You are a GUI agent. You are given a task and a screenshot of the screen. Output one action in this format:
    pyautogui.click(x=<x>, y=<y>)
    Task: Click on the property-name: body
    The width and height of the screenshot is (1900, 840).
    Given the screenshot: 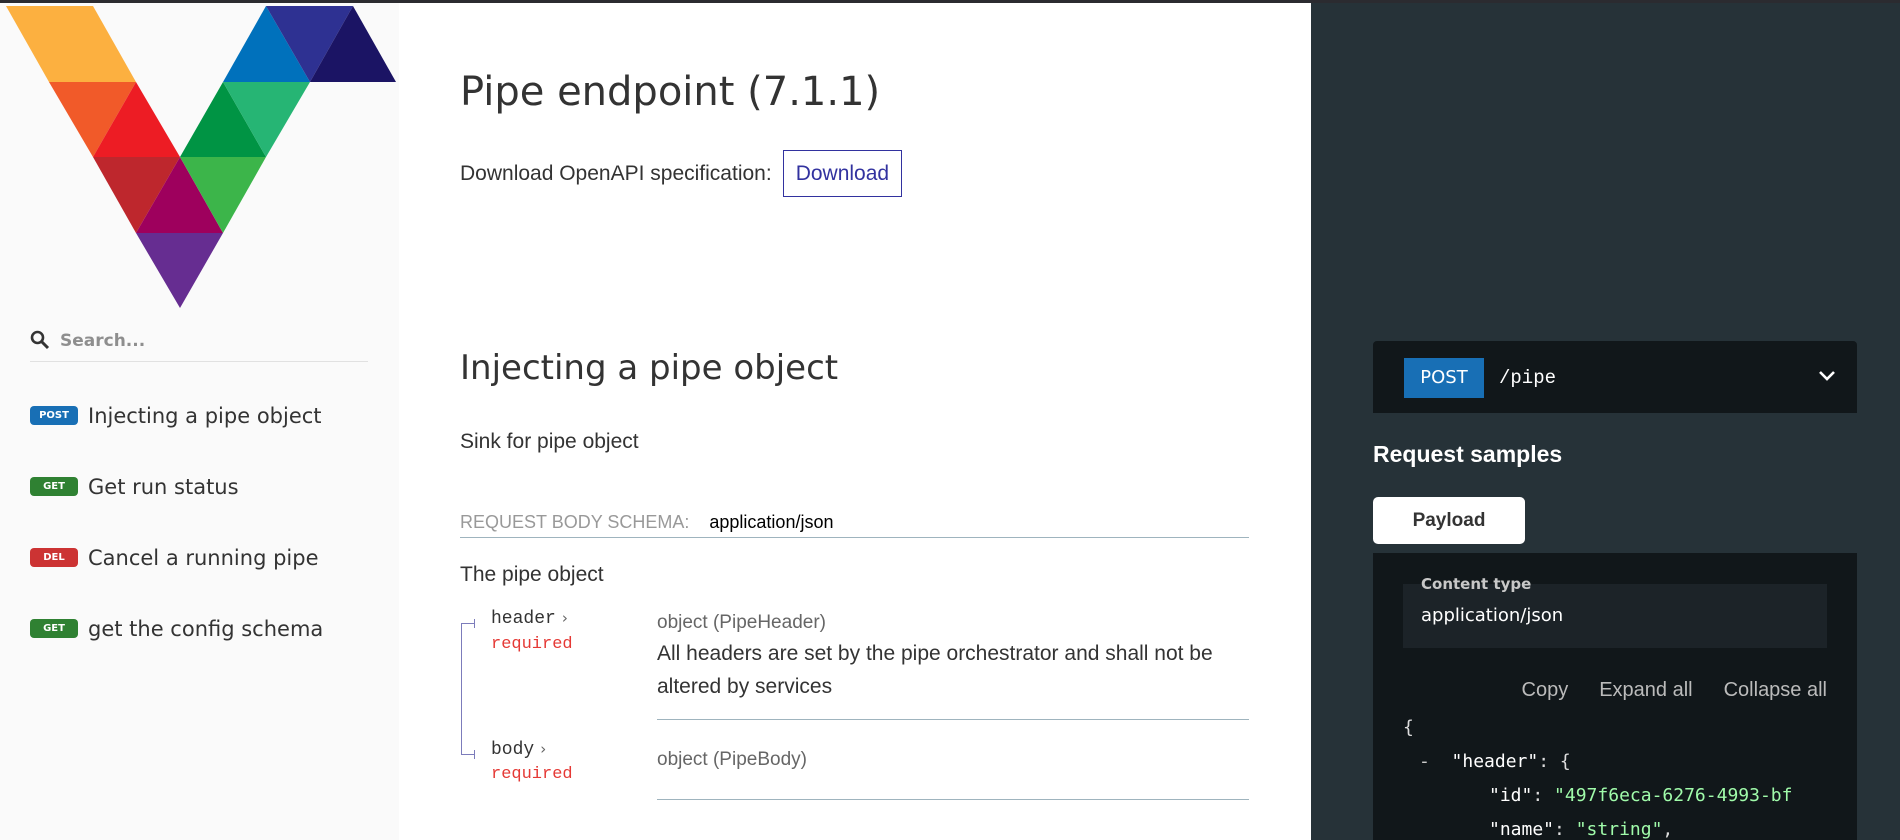 What is the action you would take?
    pyautogui.click(x=513, y=750)
    